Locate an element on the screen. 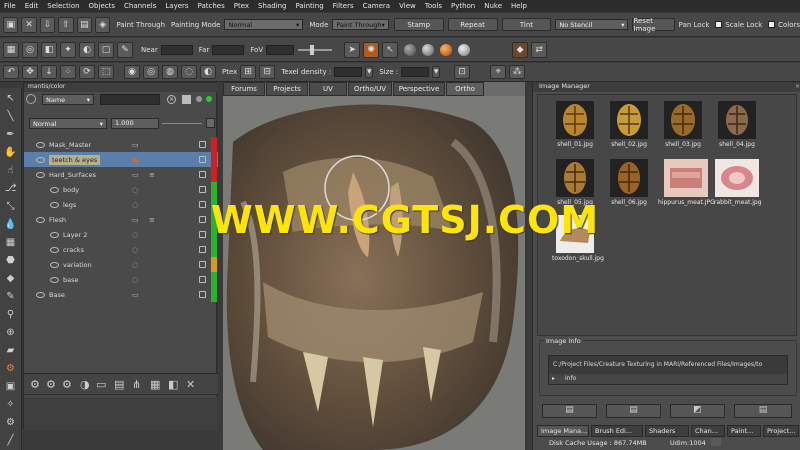 This screenshot has height=450, width=800. delete-image-icon: ▤ is located at coordinates (763, 411).